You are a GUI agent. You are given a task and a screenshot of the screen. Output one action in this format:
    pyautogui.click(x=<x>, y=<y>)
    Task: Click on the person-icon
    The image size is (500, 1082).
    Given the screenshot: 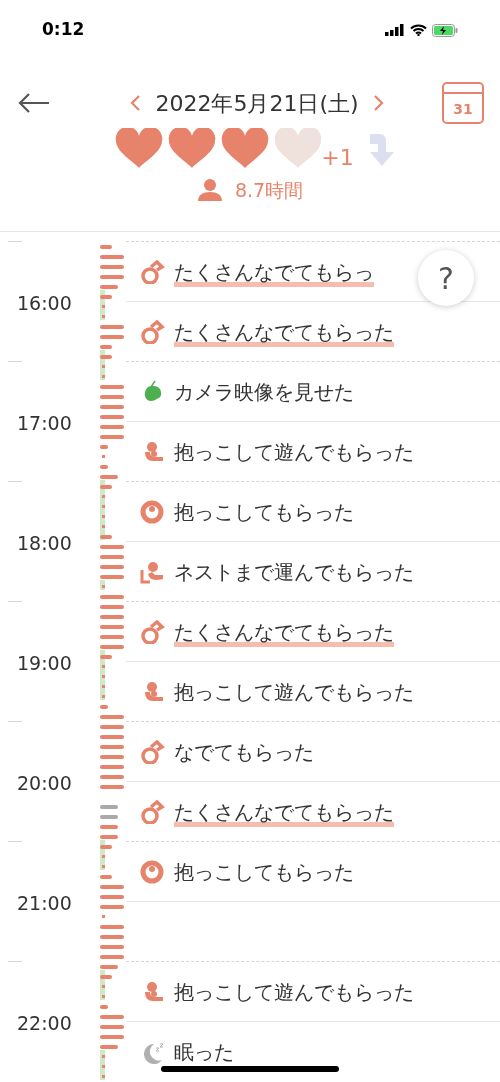 What is the action you would take?
    pyautogui.click(x=209, y=190)
    